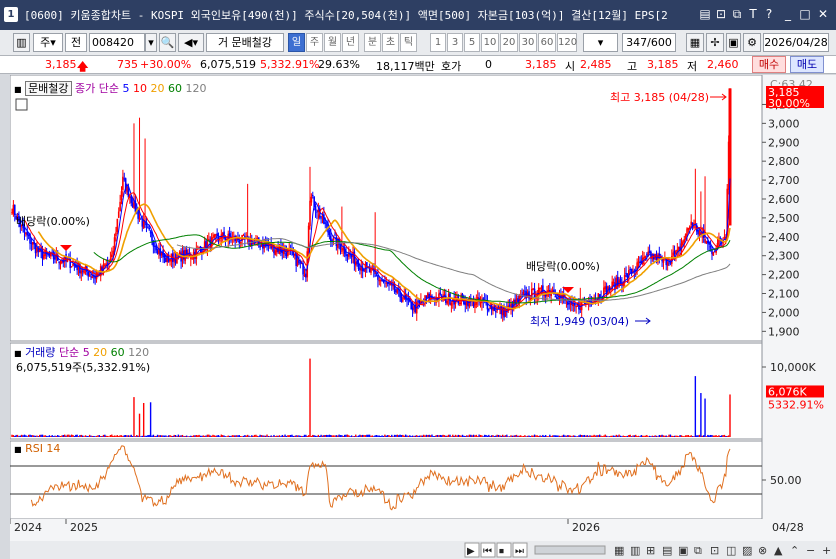 Image resolution: width=836 pixels, height=559 pixels. I want to click on buy-button: 매수, so click(769, 64).